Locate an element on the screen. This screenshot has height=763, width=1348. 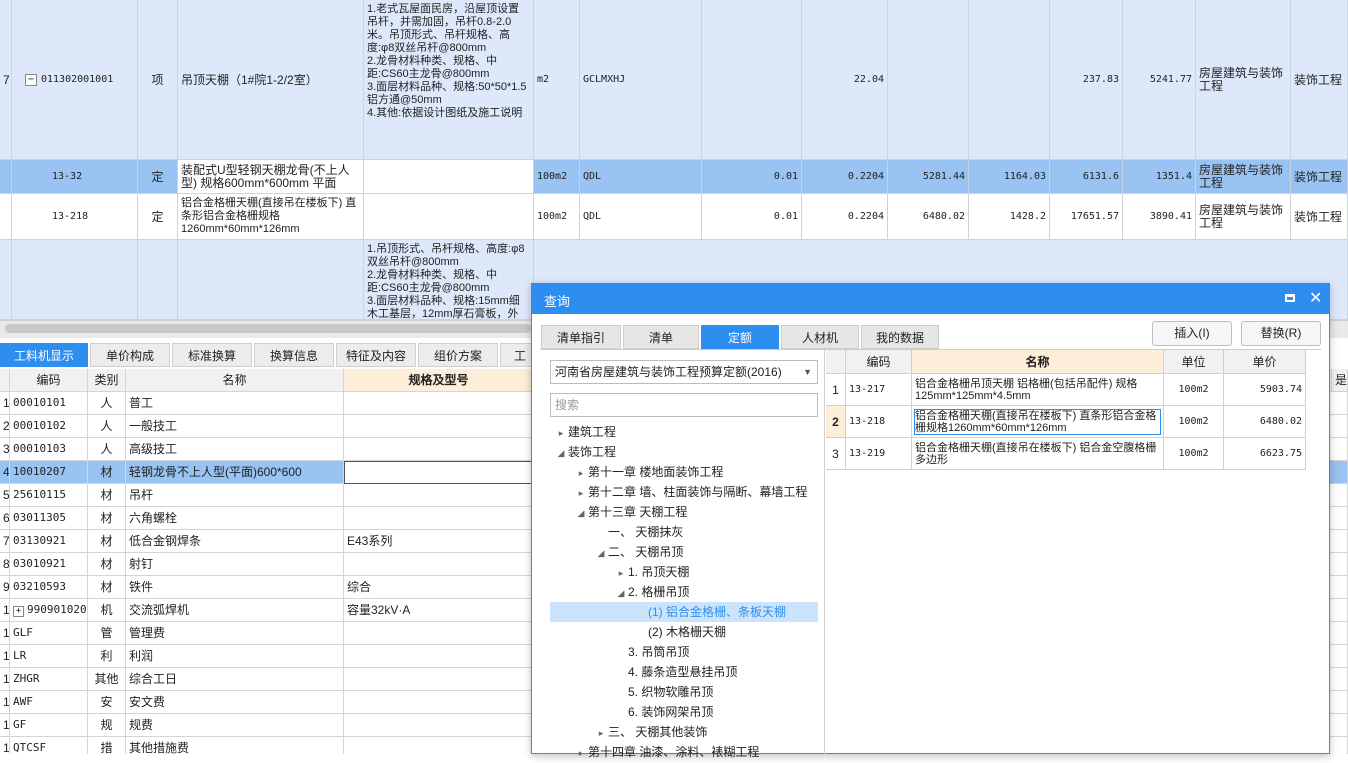
tree-node: (2) 木格栅天棚 is located at coordinates (684, 632).